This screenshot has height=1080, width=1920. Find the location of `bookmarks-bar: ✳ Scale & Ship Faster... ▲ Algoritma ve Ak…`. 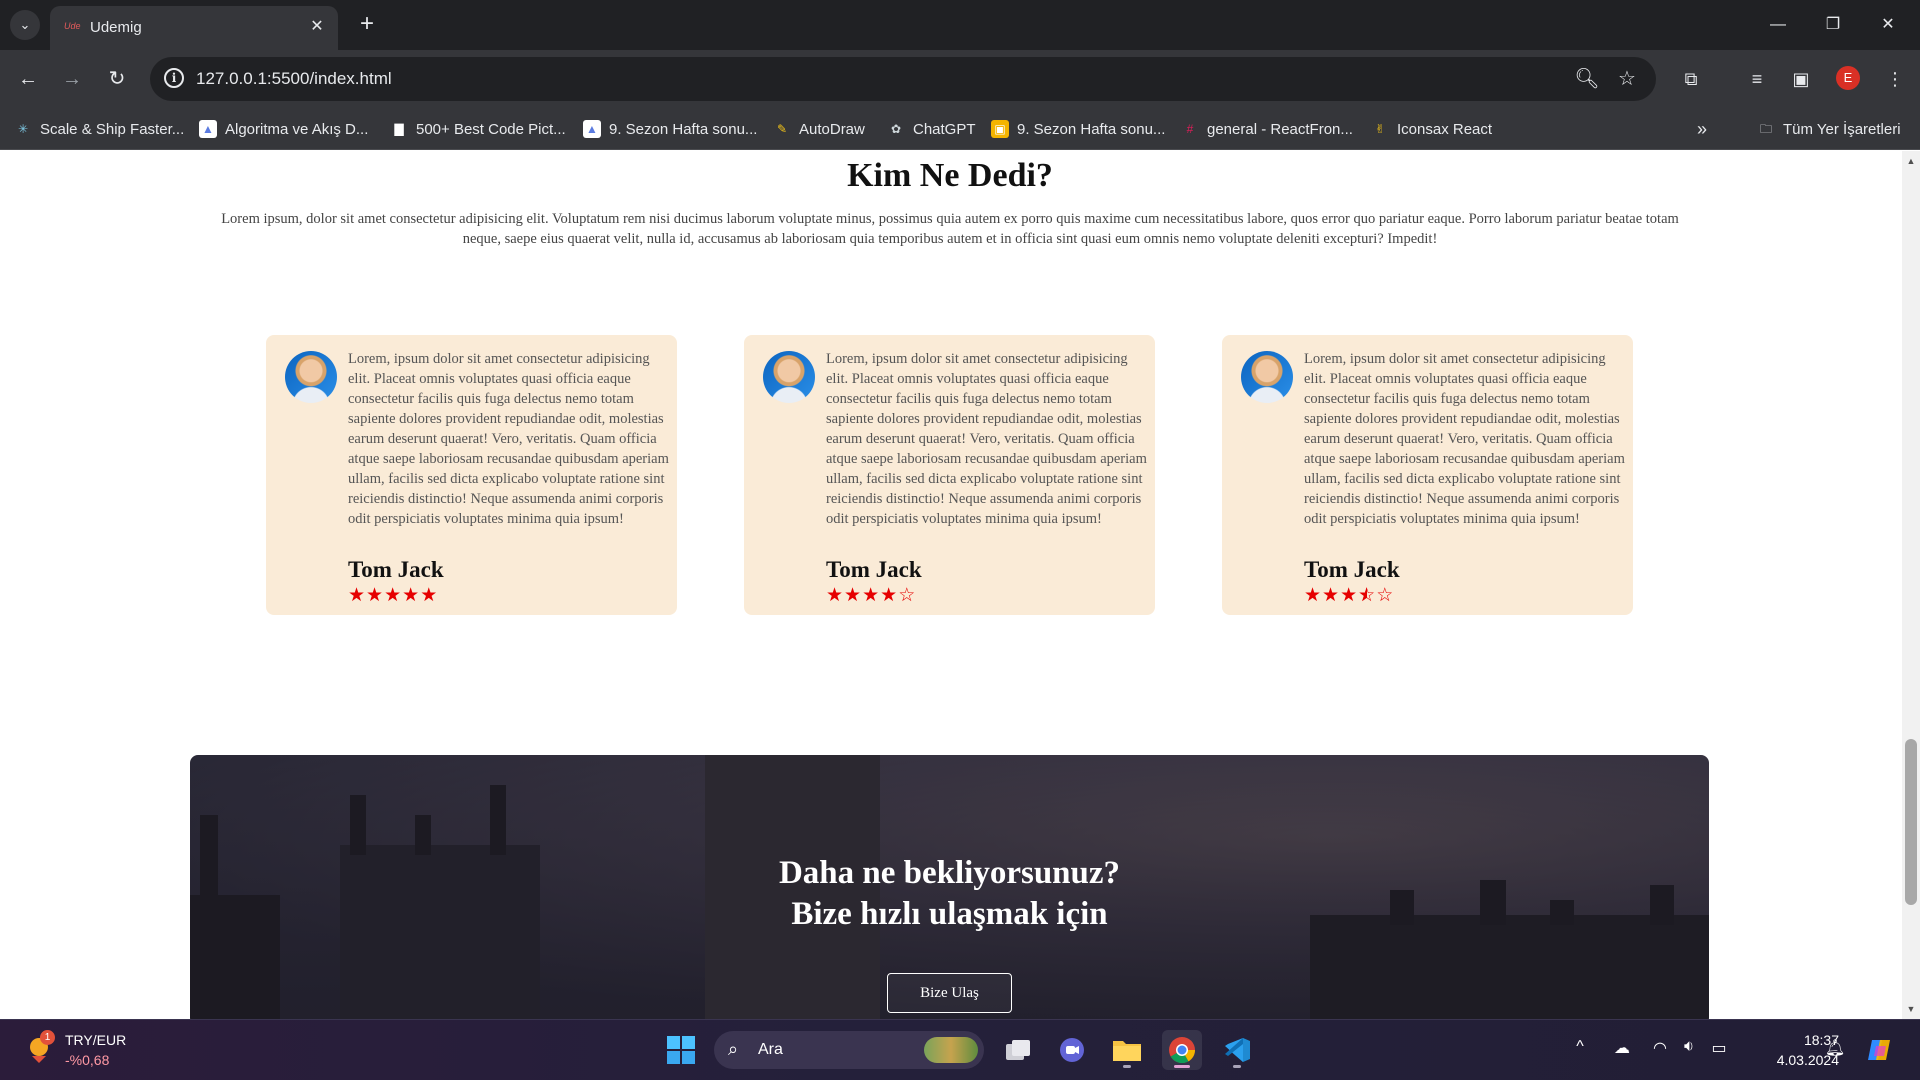

bookmarks-bar: ✳ Scale & Ship Faster... ▲ Algoritma ve Ak… is located at coordinates (960, 129).